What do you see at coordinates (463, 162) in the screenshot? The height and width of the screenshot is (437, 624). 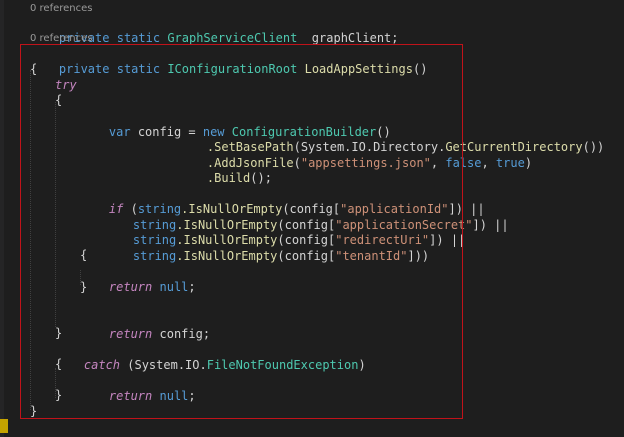 I see `keyword-false: false` at bounding box center [463, 162].